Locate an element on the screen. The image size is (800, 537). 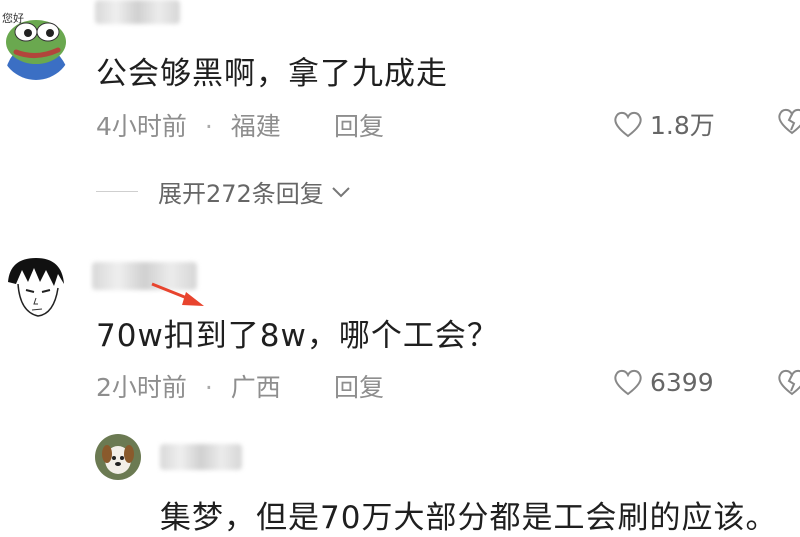
reply-text: 集梦，但是70万大部分都是工会刷的应该。 is located at coordinates (469, 518).